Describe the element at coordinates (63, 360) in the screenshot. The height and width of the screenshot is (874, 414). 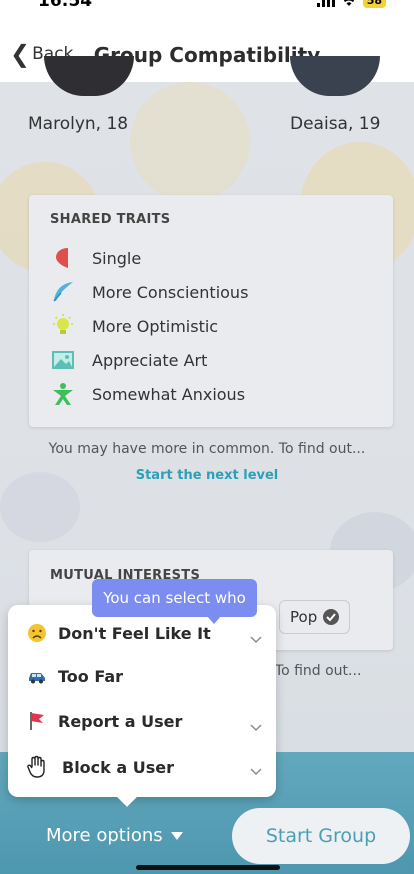
I see `picture-icon` at that location.